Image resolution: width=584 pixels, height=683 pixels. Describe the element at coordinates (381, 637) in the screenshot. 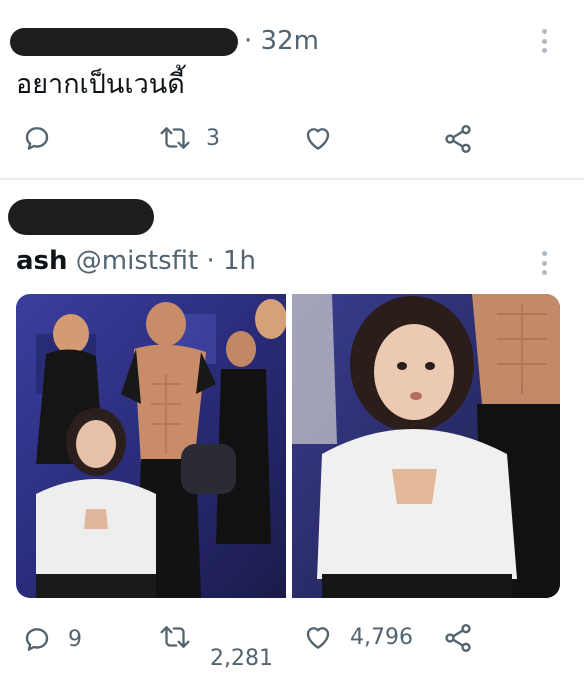

I see `like-count: 4,796` at that location.